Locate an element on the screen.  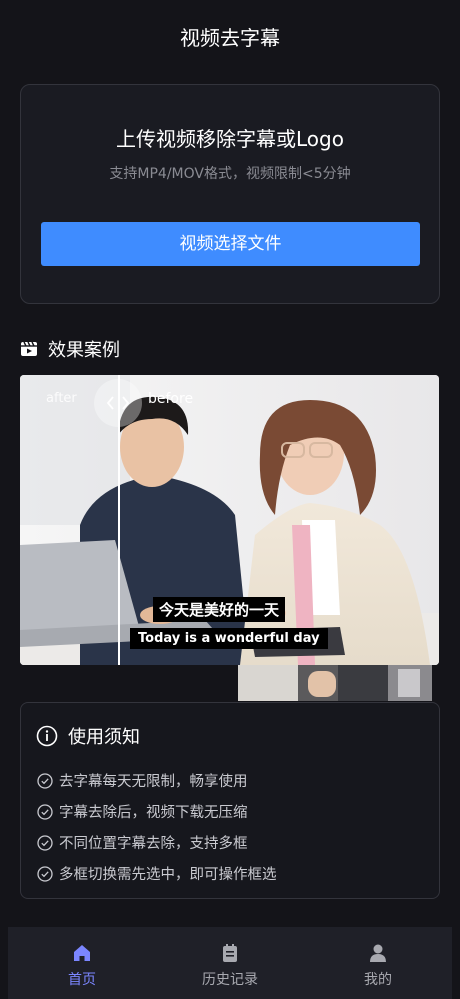
bottom-tab-bar: 首页 历史记录 我的 is located at coordinates (230, 963).